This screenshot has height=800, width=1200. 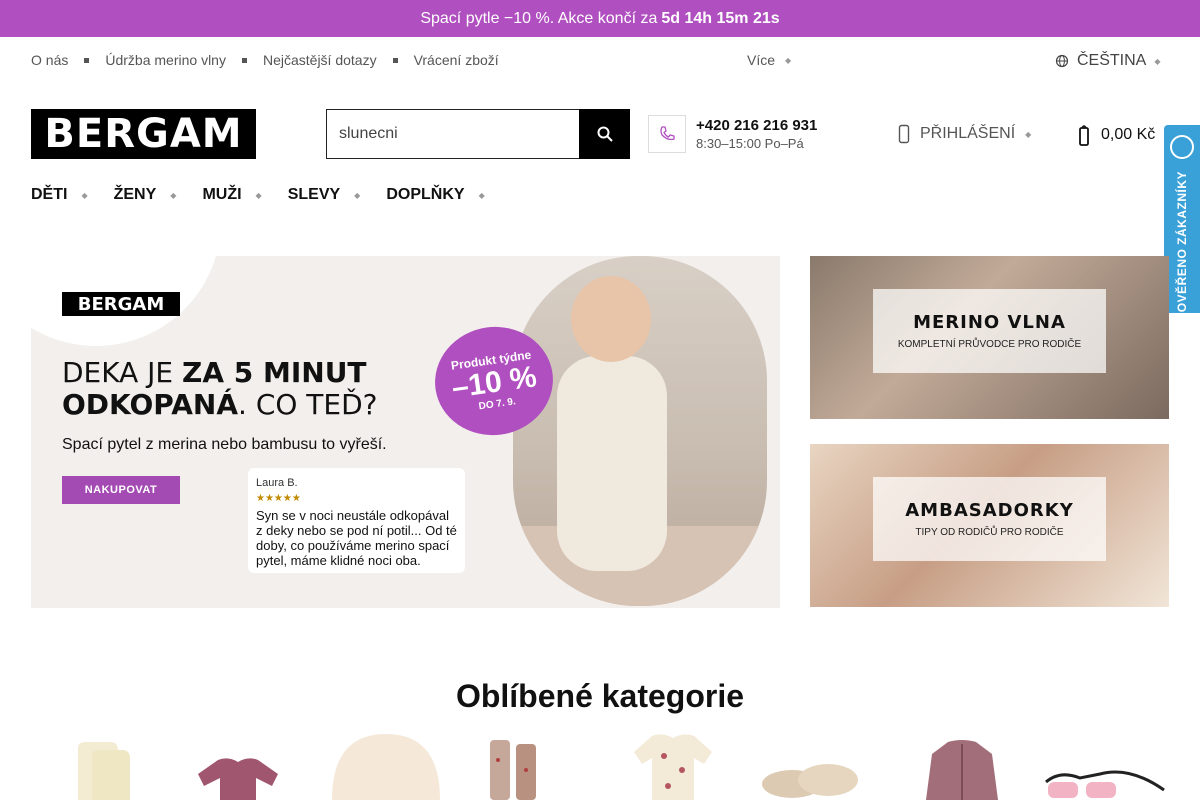 I want to click on nav-item-label: ŽENY, so click(x=135, y=194).